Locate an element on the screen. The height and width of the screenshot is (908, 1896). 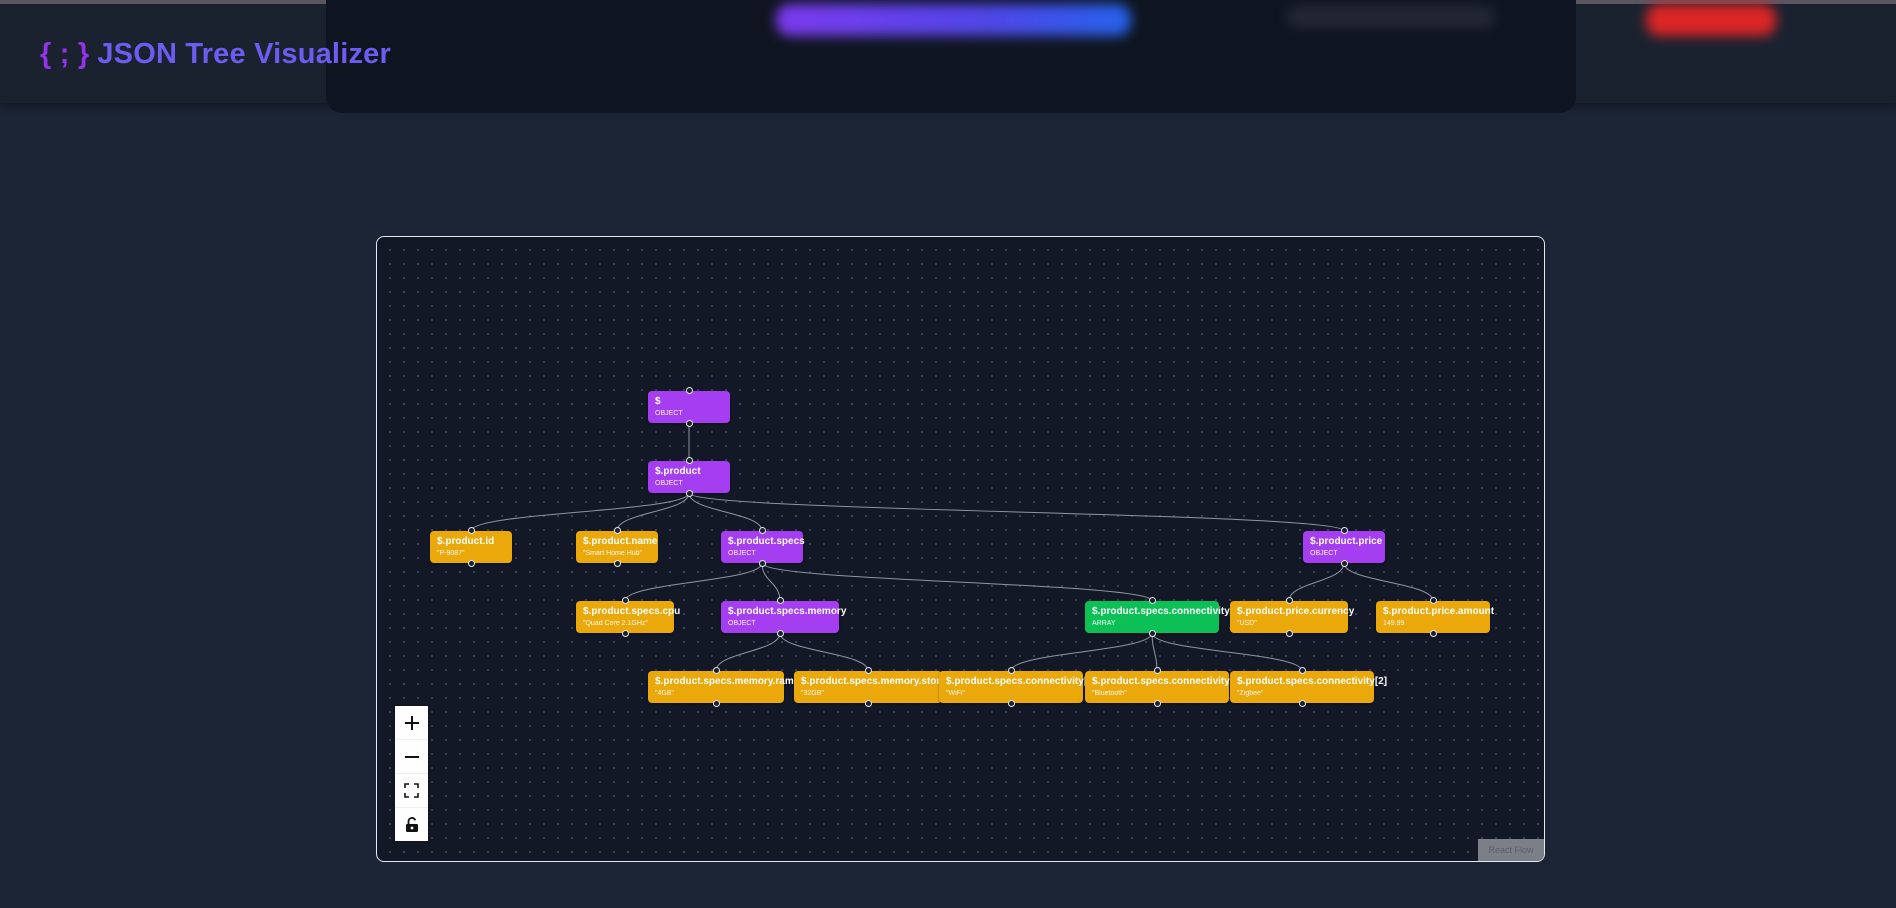
node-key: $.product.id is located at coordinates (466, 541).